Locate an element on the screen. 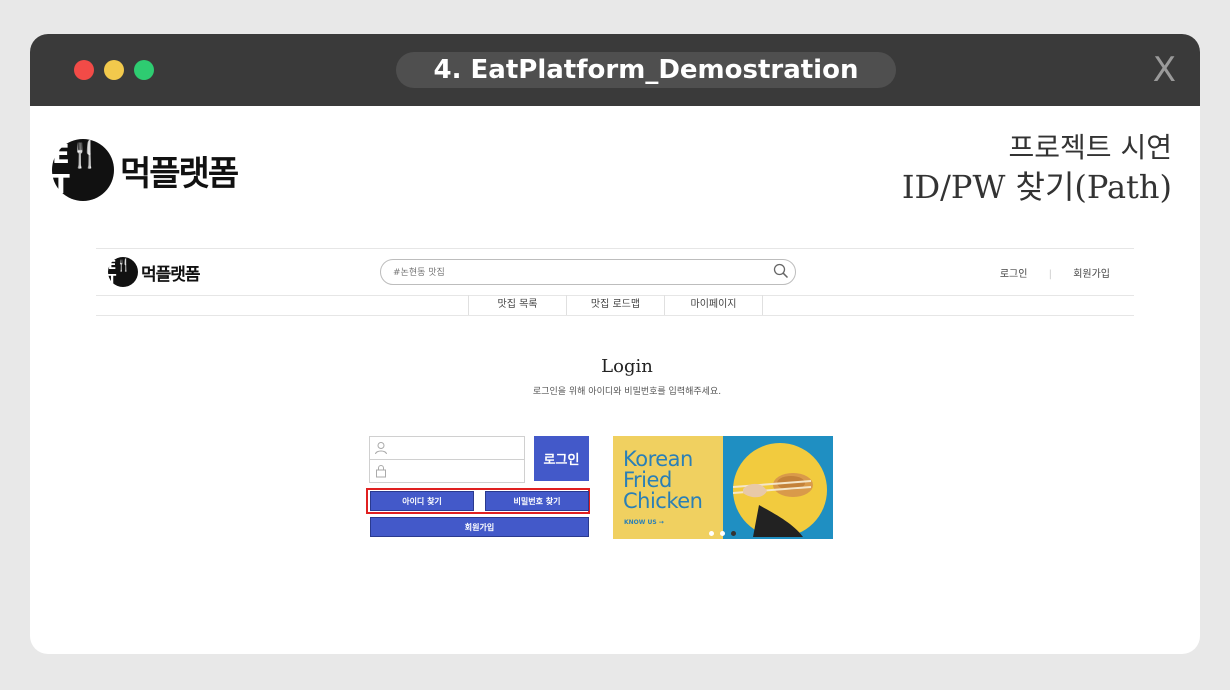  banner-pagination is located at coordinates (725, 533).